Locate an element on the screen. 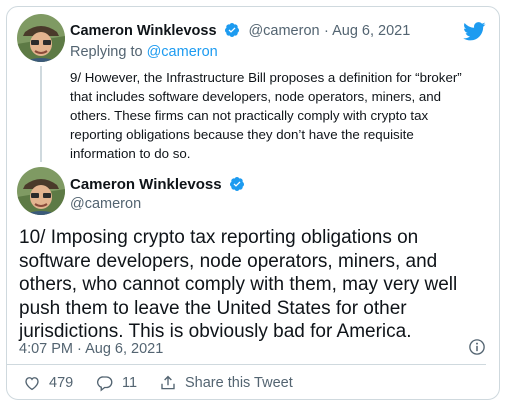 The width and height of the screenshot is (512, 409). parent-date: Aug 6, 2021 is located at coordinates (371, 31).